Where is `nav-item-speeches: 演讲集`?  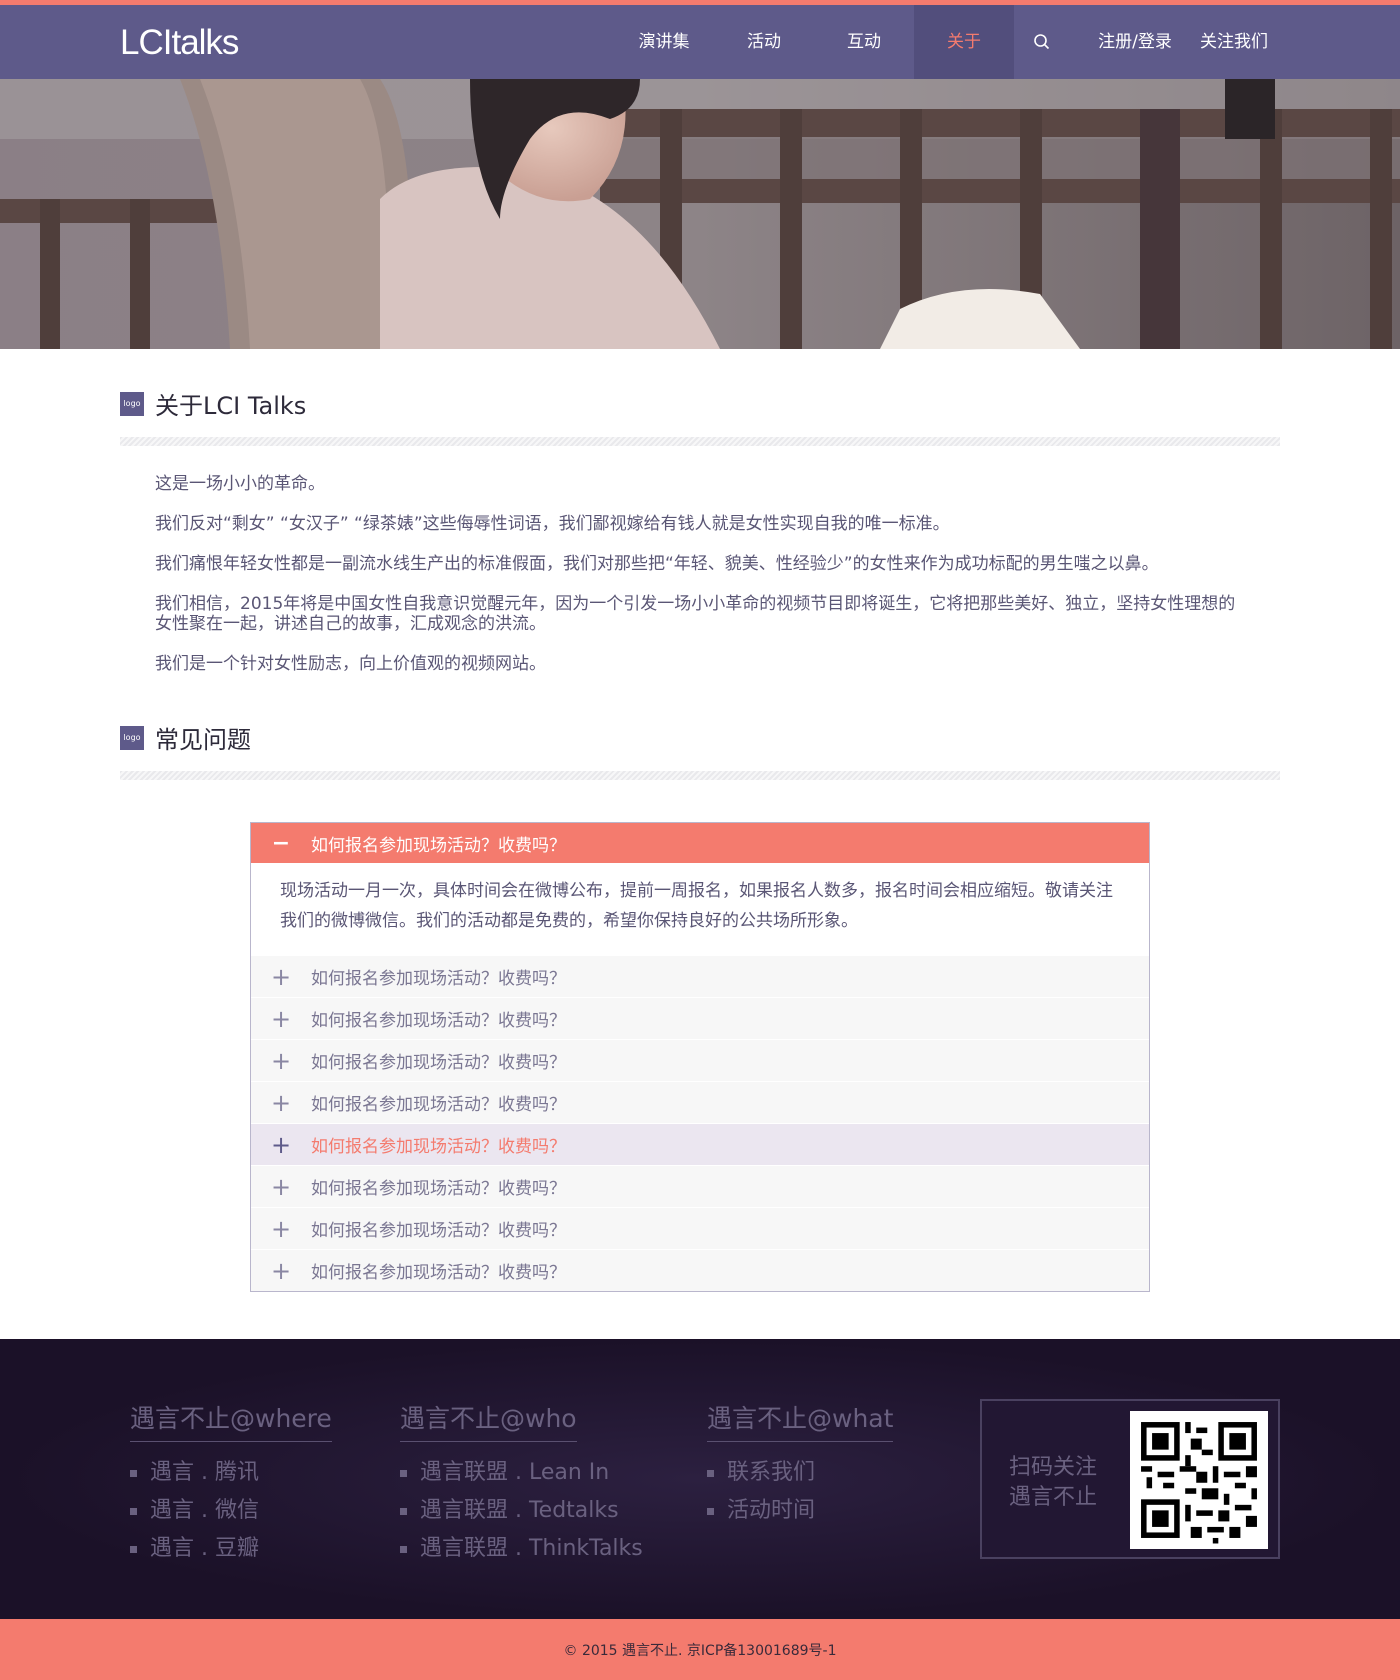 nav-item-speeches: 演讲集 is located at coordinates (664, 42).